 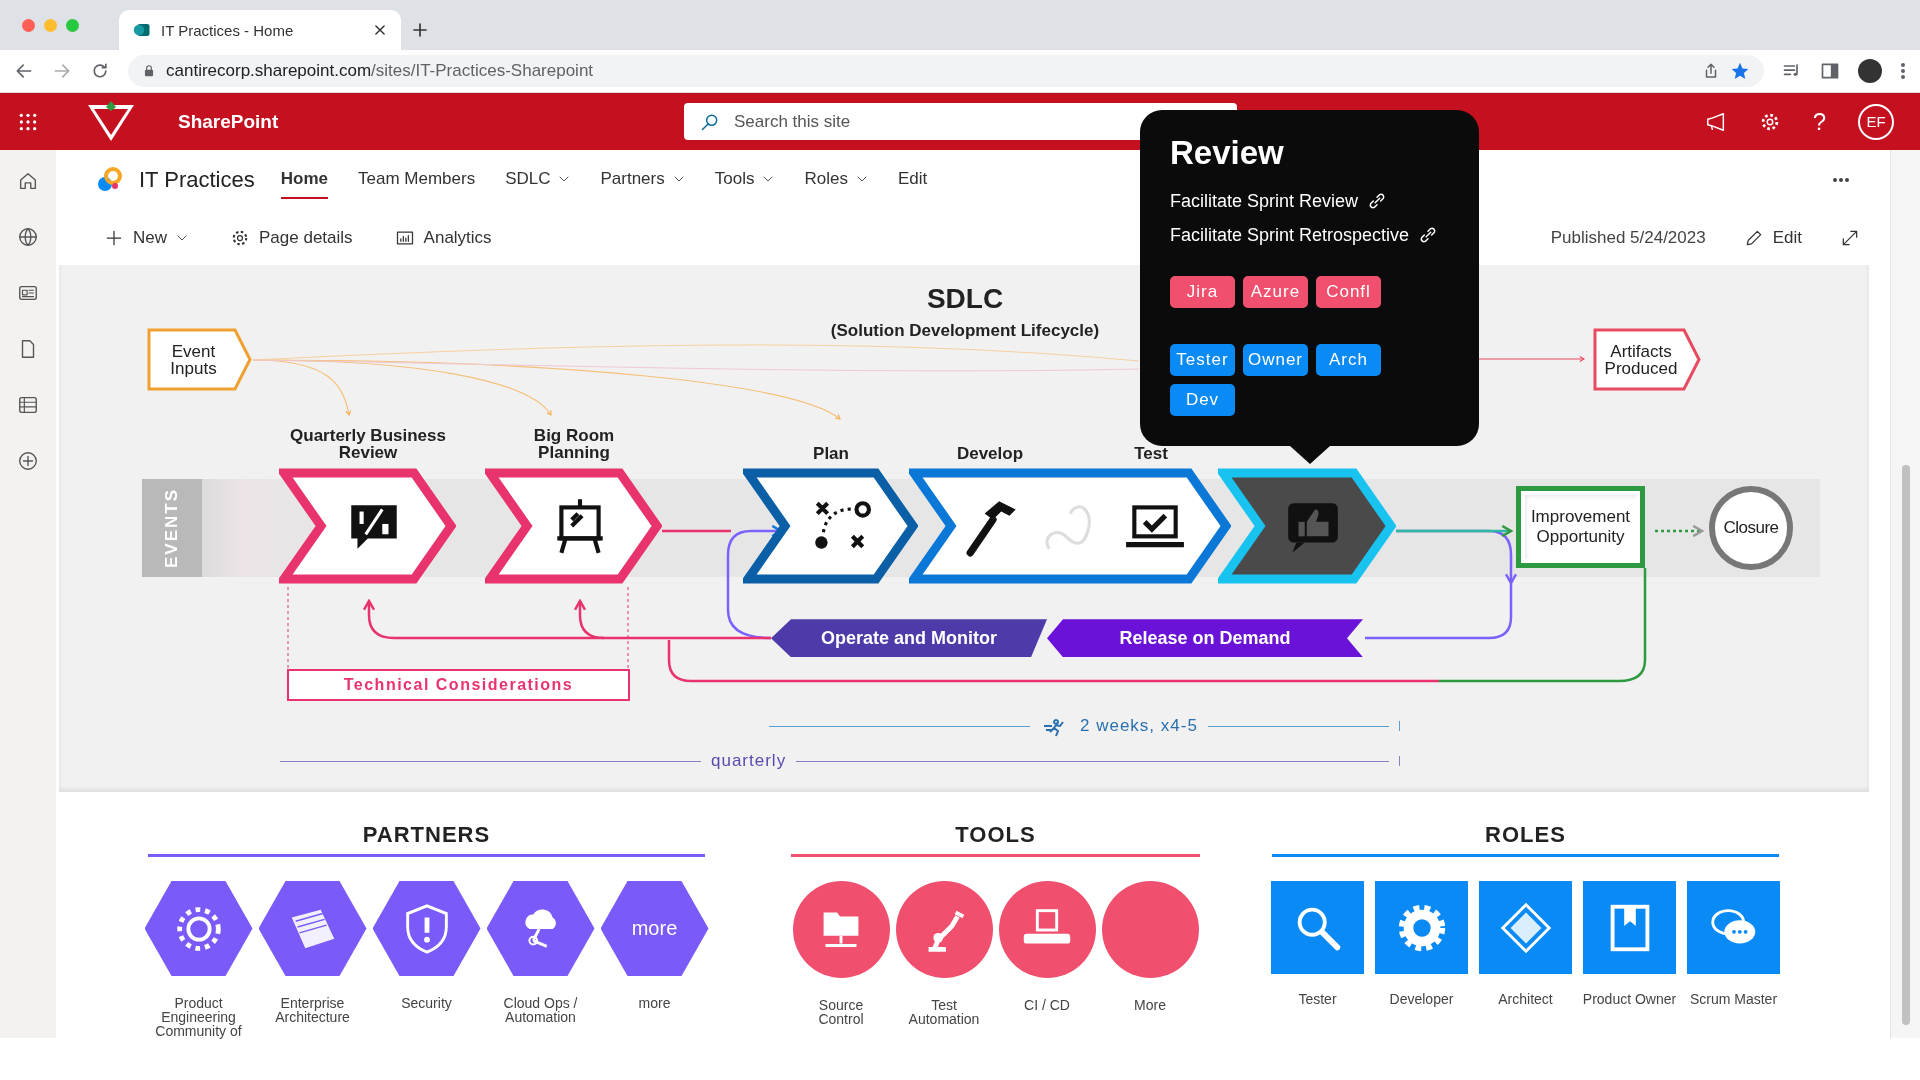 I want to click on nav-link: Partners, so click(x=642, y=180).